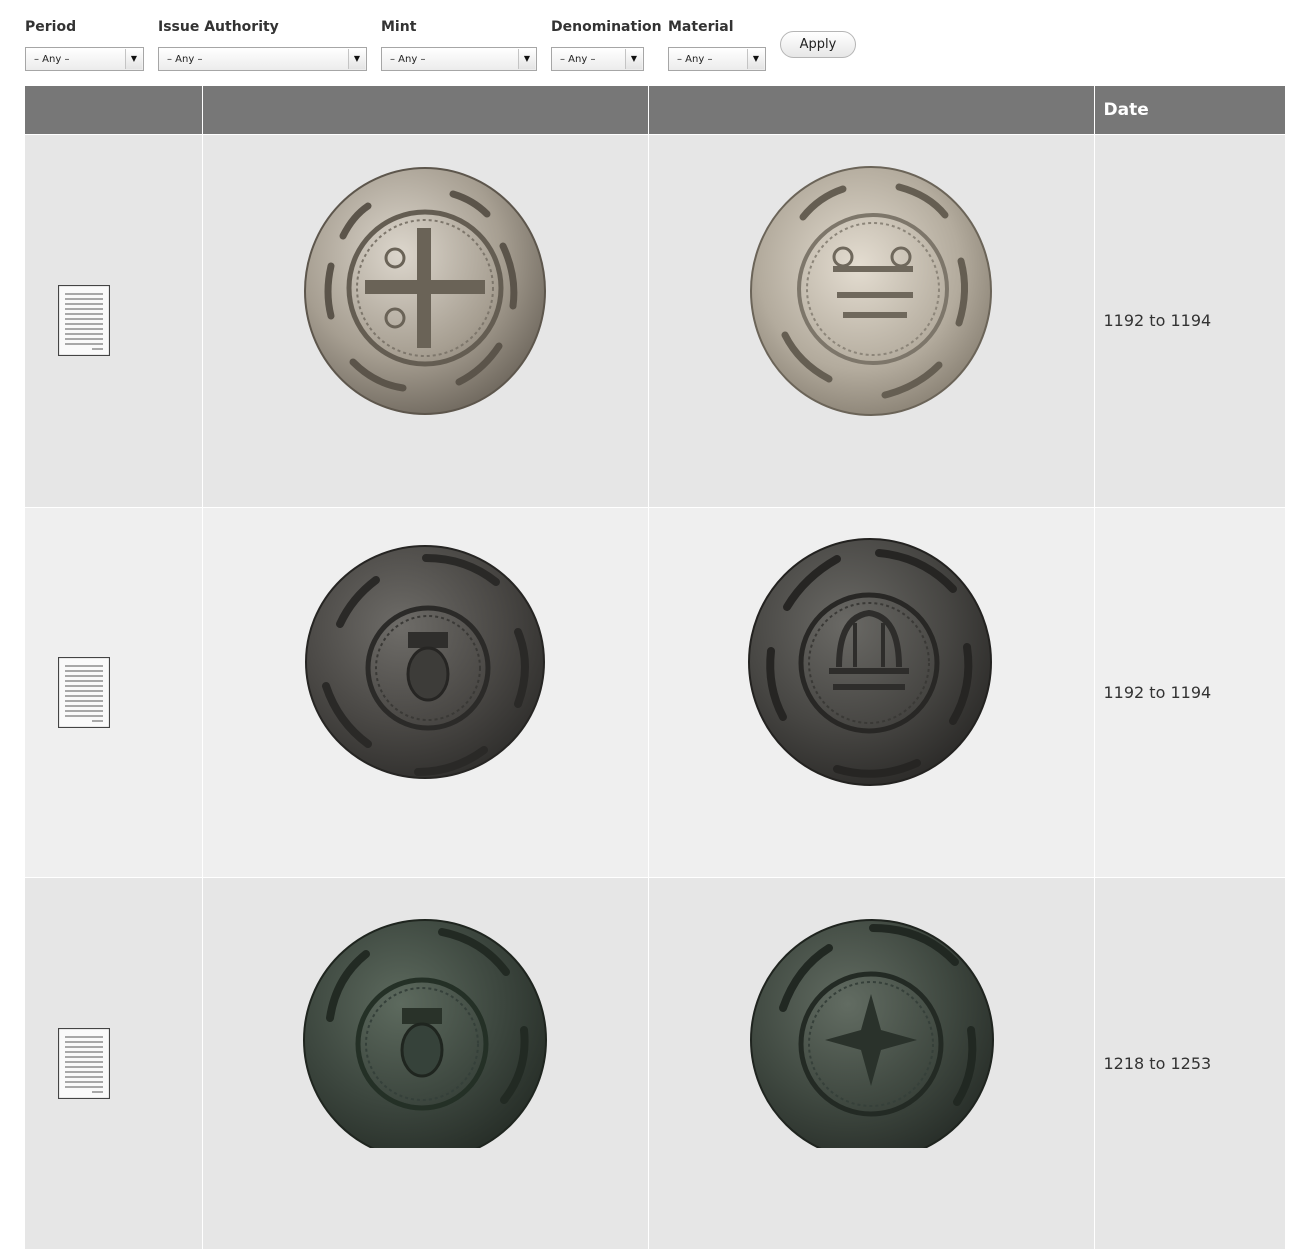  I want to click on filter-material: Material – Any – ▼, so click(717, 44).